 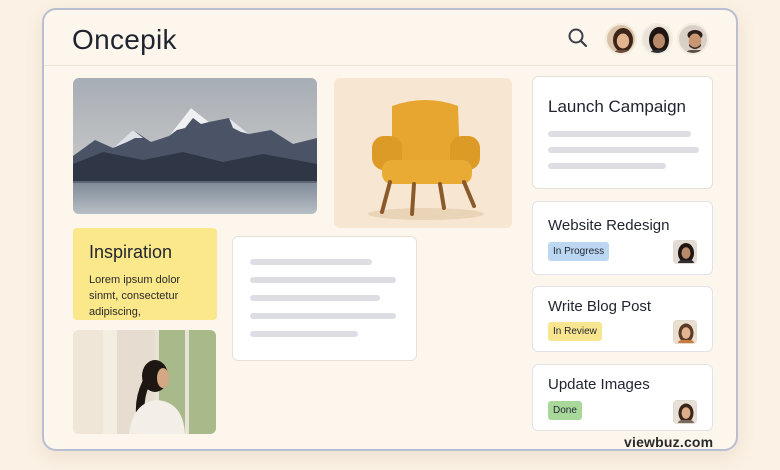 I want to click on campaign-card: Launch Campaign, so click(x=622, y=132).